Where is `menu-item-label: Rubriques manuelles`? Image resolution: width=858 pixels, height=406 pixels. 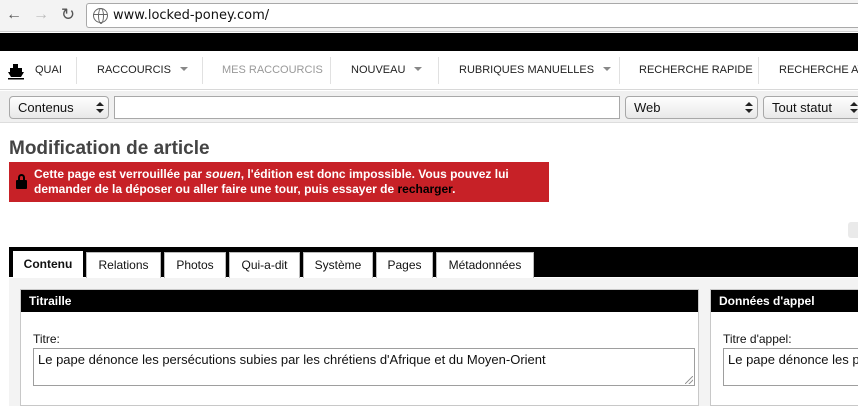
menu-item-label: Rubriques manuelles is located at coordinates (527, 70).